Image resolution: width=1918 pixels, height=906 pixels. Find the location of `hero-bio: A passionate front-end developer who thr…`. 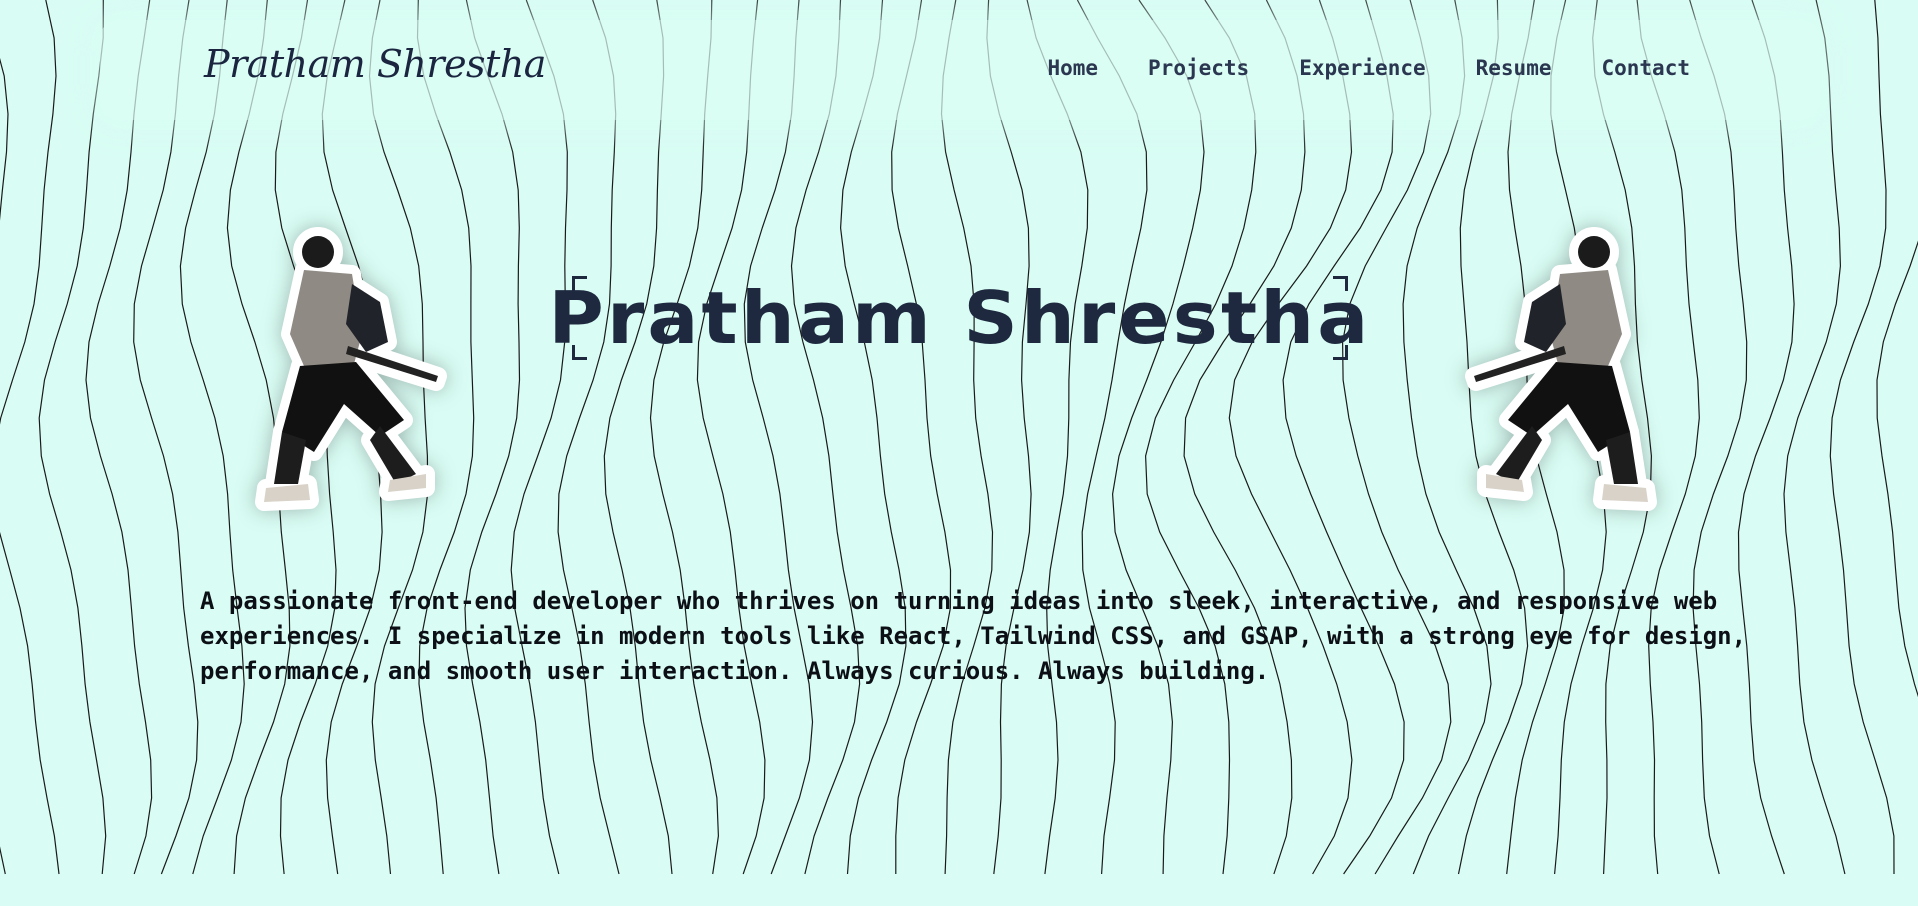

hero-bio: A passionate front-end developer who thr… is located at coordinates (973, 636).